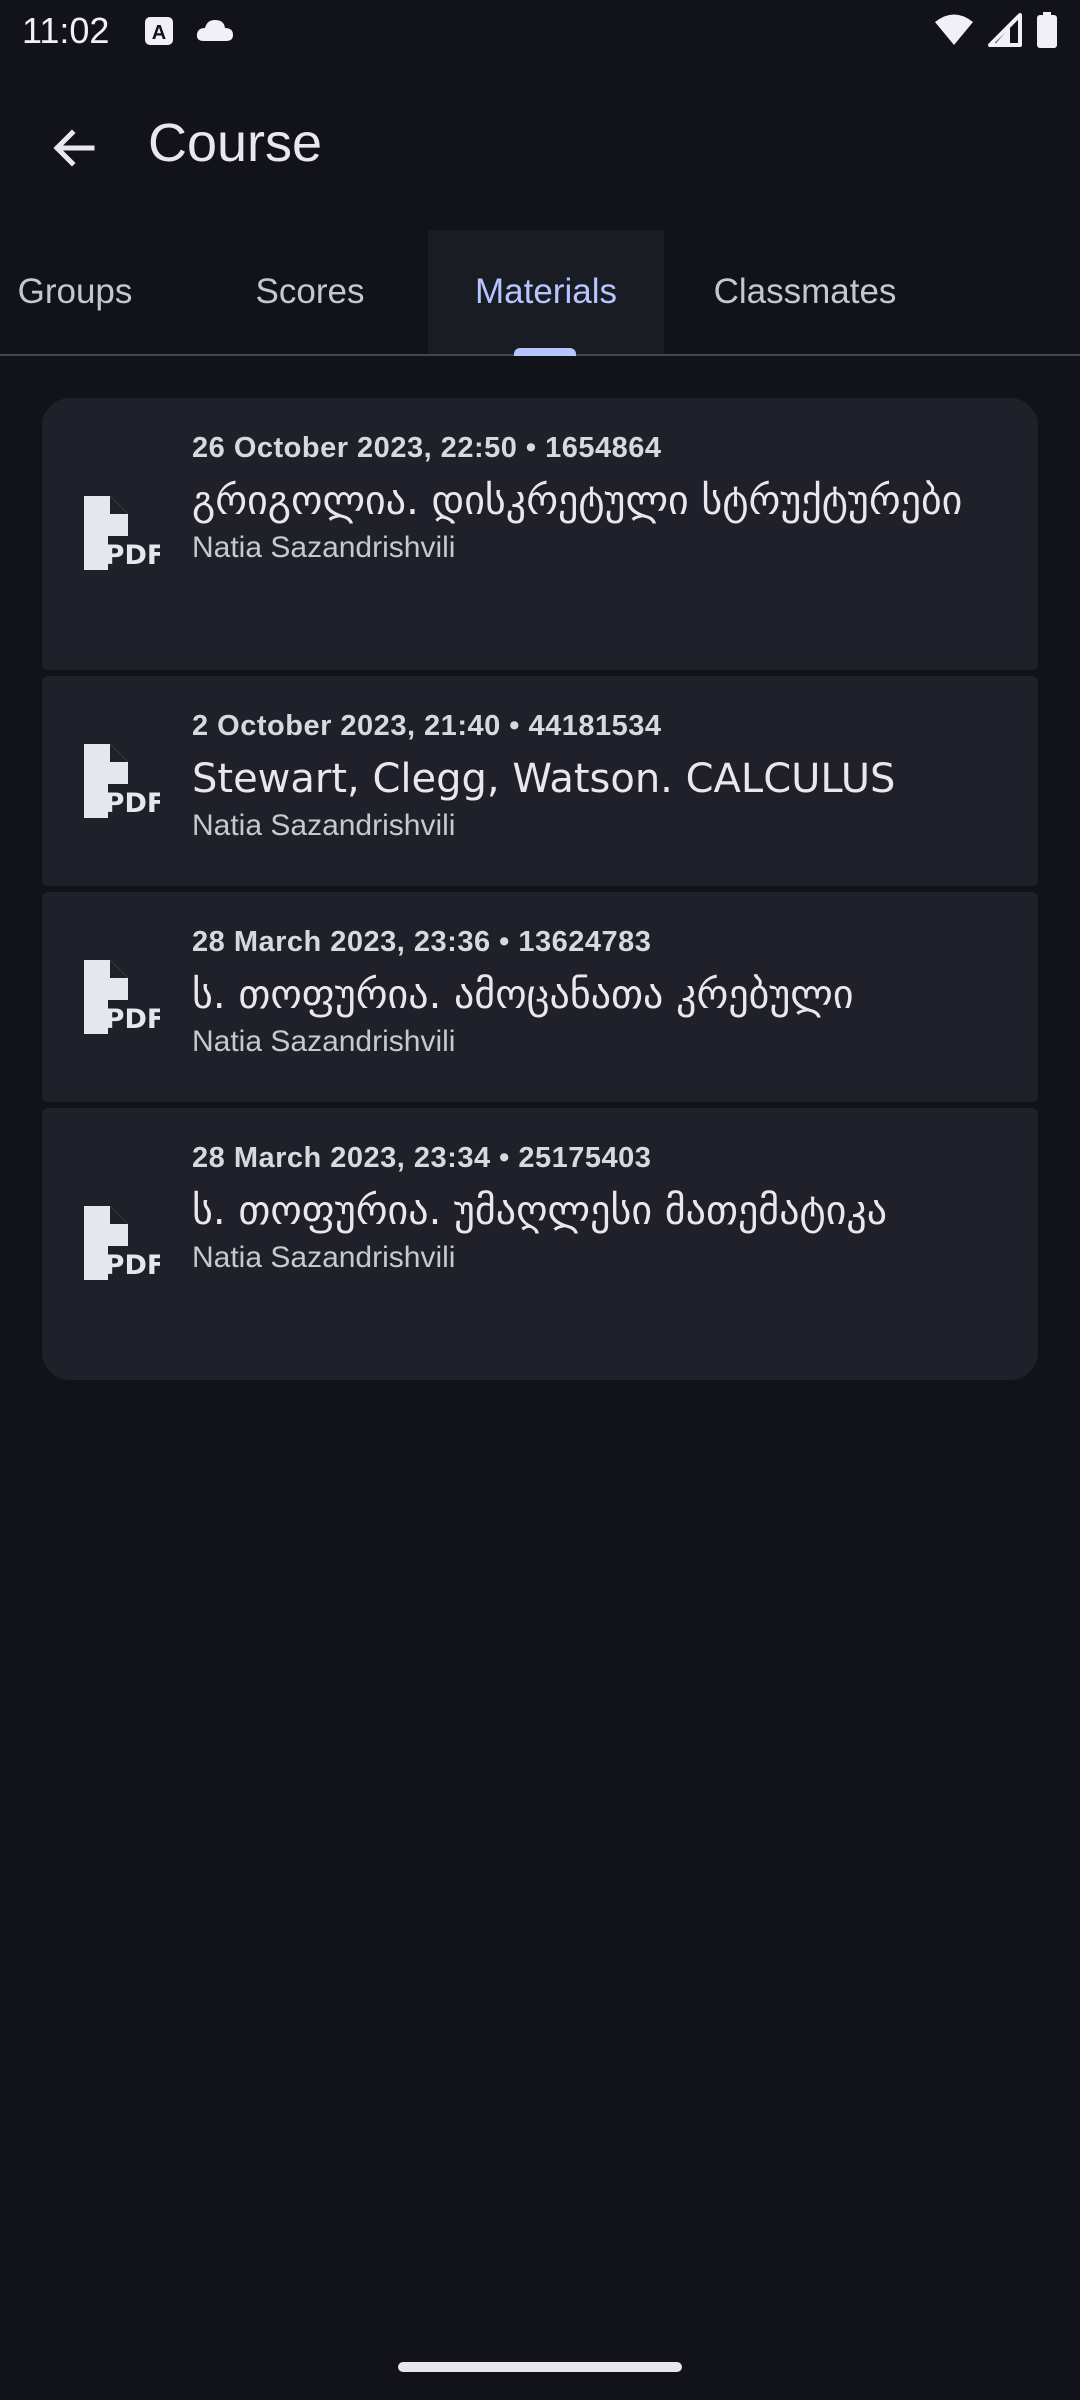 This screenshot has height=2400, width=1080. I want to click on material-title: ს. თოფურია. უმაღლესი მათემატიკა, so click(540, 1211).